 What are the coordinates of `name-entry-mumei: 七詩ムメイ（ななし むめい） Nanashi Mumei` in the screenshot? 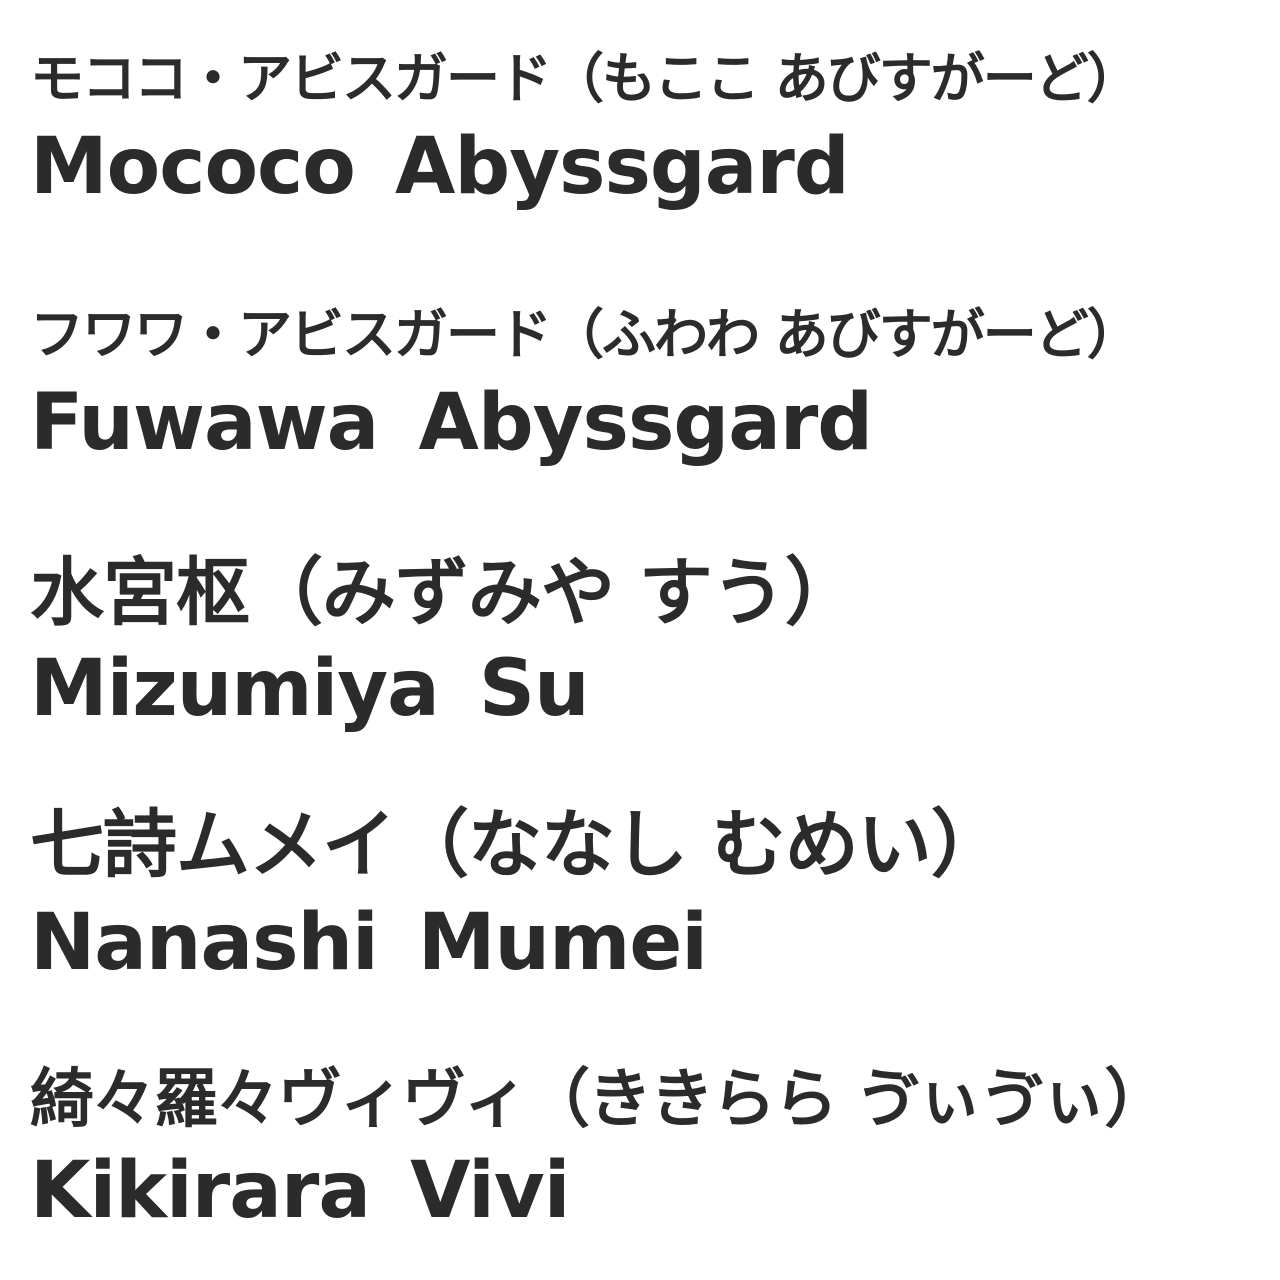 It's located at (650, 895).